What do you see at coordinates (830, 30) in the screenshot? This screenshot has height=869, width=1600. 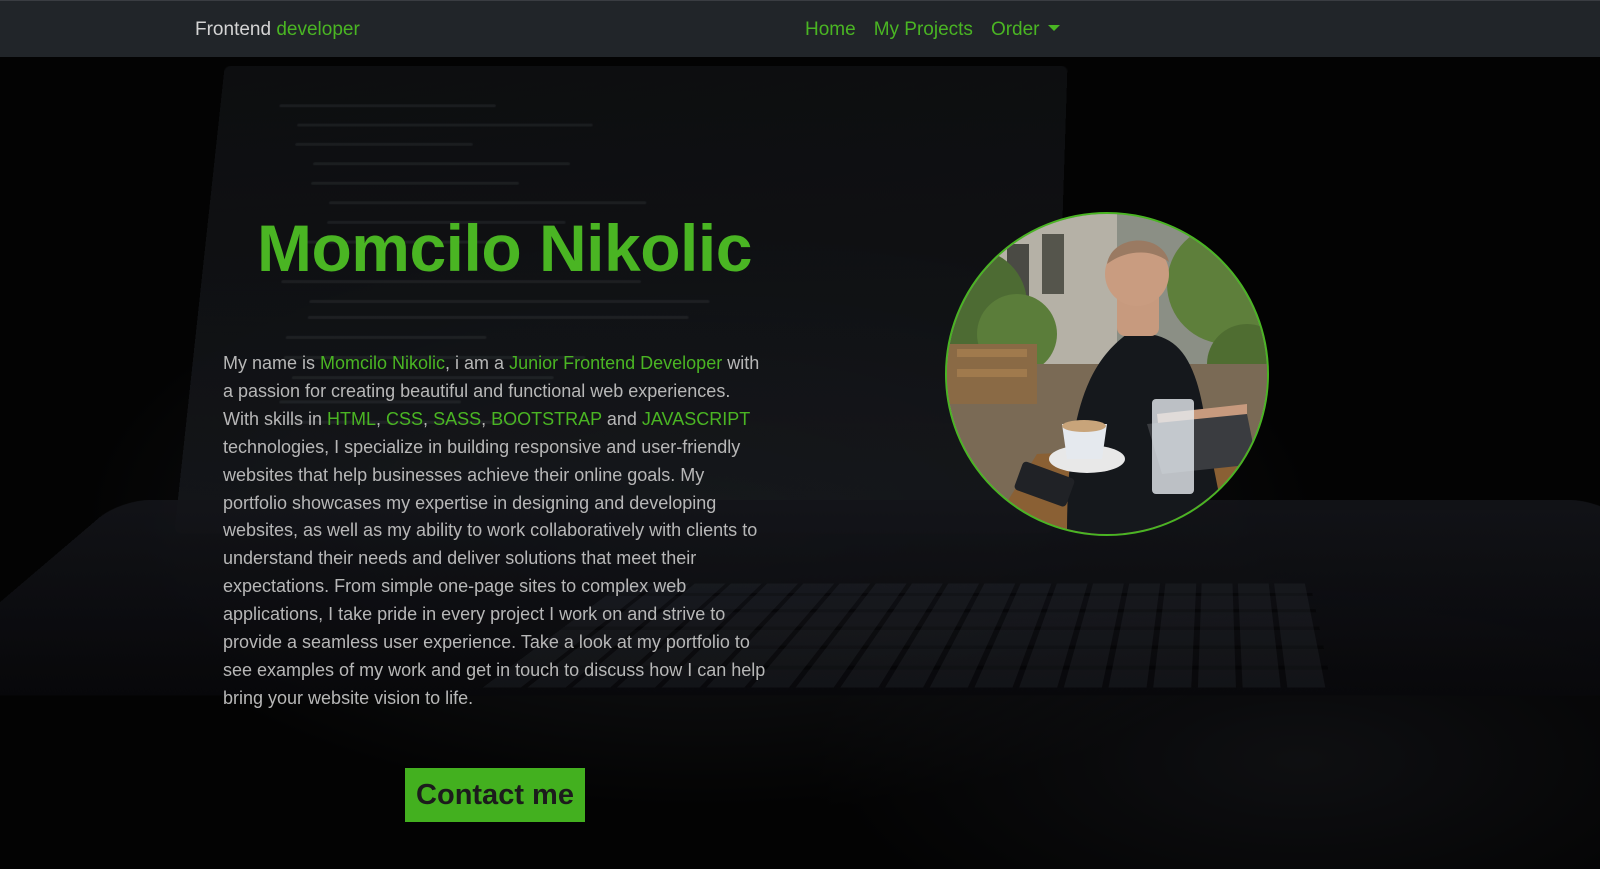 I see `nav-link-home: Home` at bounding box center [830, 30].